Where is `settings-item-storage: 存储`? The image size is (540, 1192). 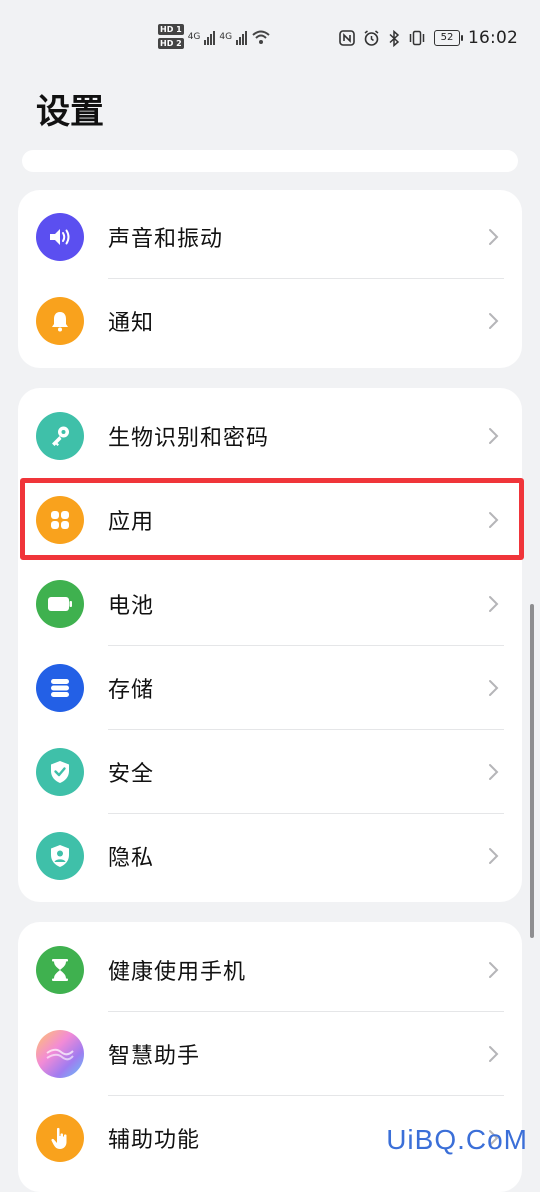
settings-item-storage: 存储 is located at coordinates (270, 688).